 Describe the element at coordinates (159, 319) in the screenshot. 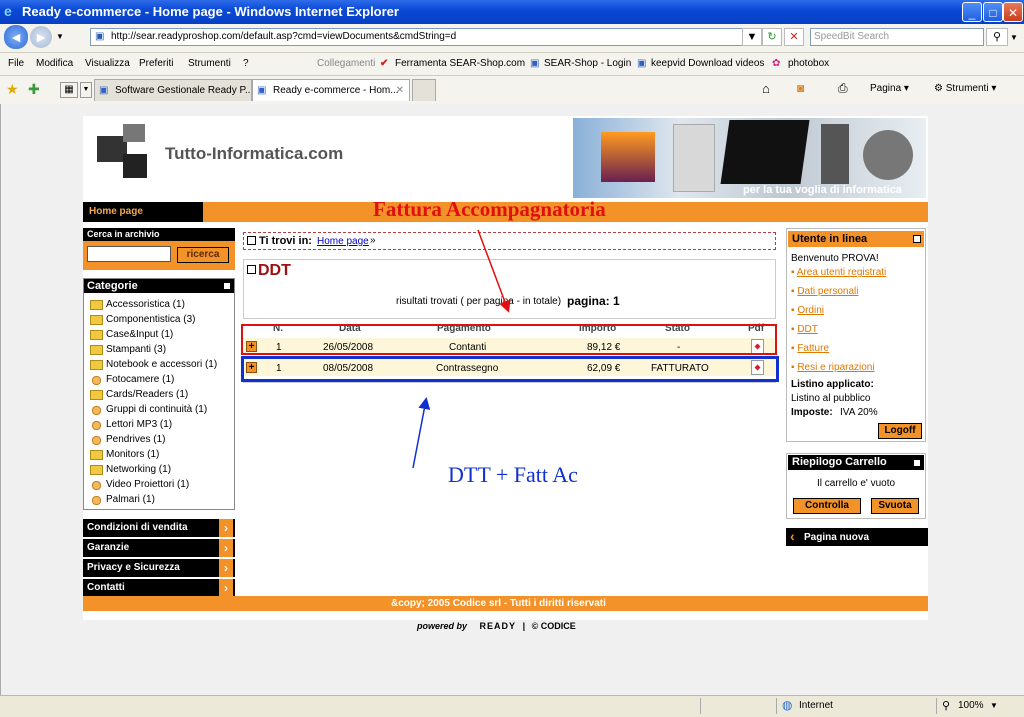

I see `category-item: Componentistica (3)` at that location.